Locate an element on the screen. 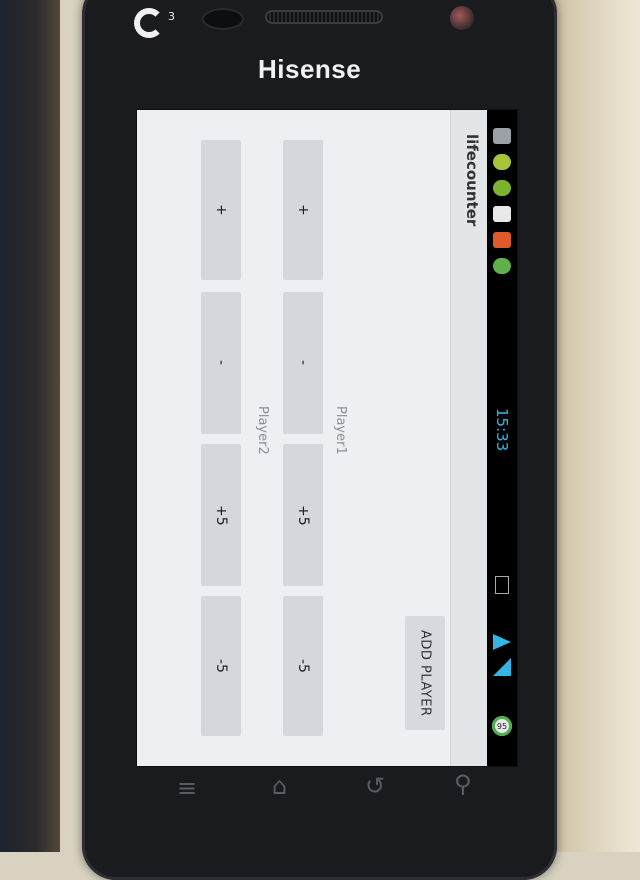  battery-icon: 95 is located at coordinates (502, 726).